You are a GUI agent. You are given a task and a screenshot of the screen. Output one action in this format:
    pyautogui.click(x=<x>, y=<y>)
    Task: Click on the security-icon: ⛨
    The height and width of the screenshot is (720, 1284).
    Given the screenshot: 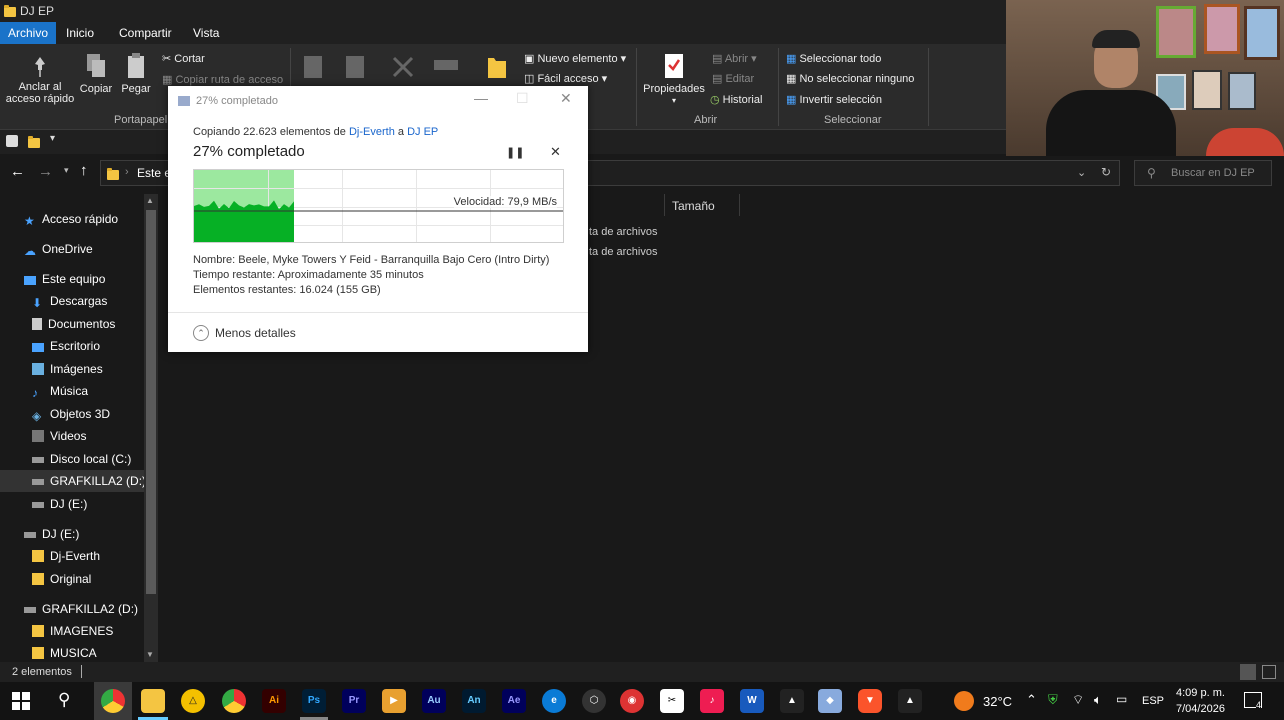 What is the action you would take?
    pyautogui.click(x=1053, y=700)
    